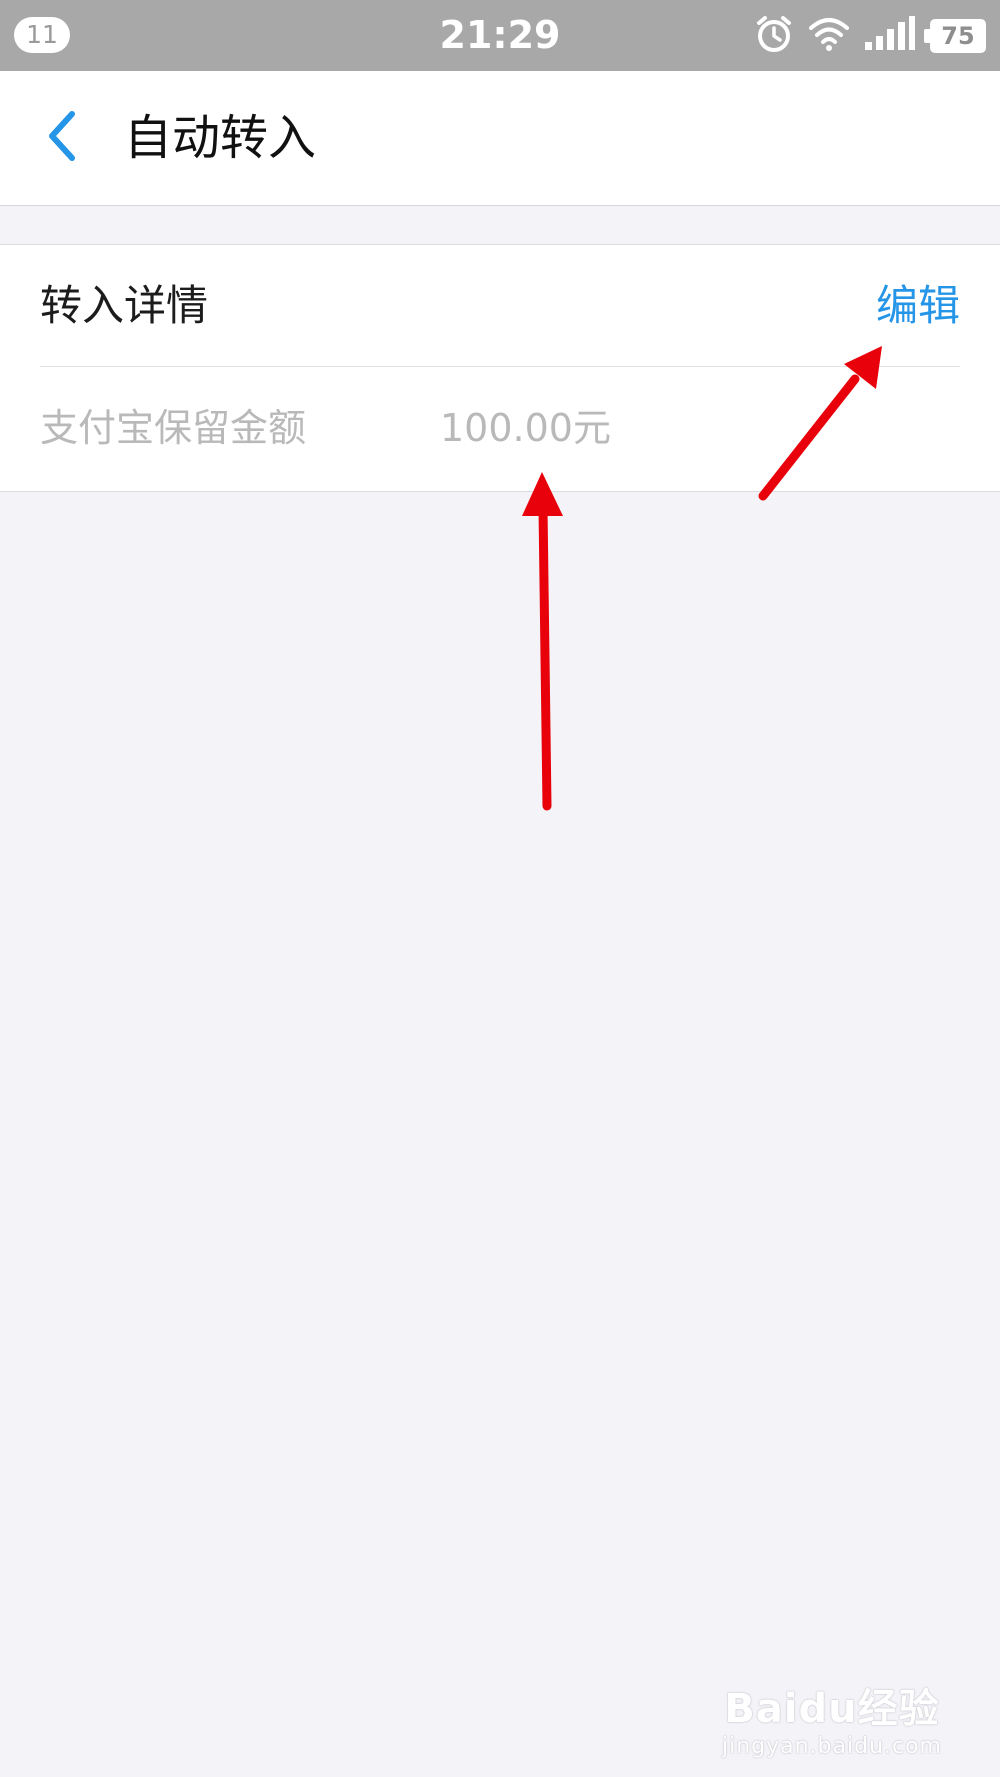  I want to click on watermark: Baidu经验 jingyan.baidu.com, so click(832, 1717).